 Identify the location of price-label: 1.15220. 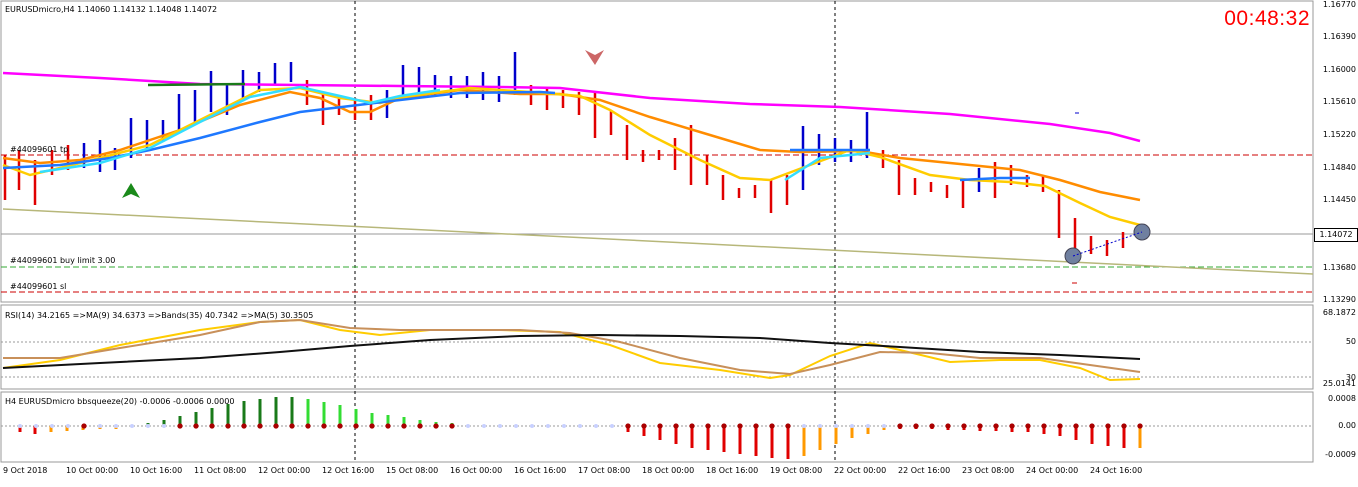
(1339, 134).